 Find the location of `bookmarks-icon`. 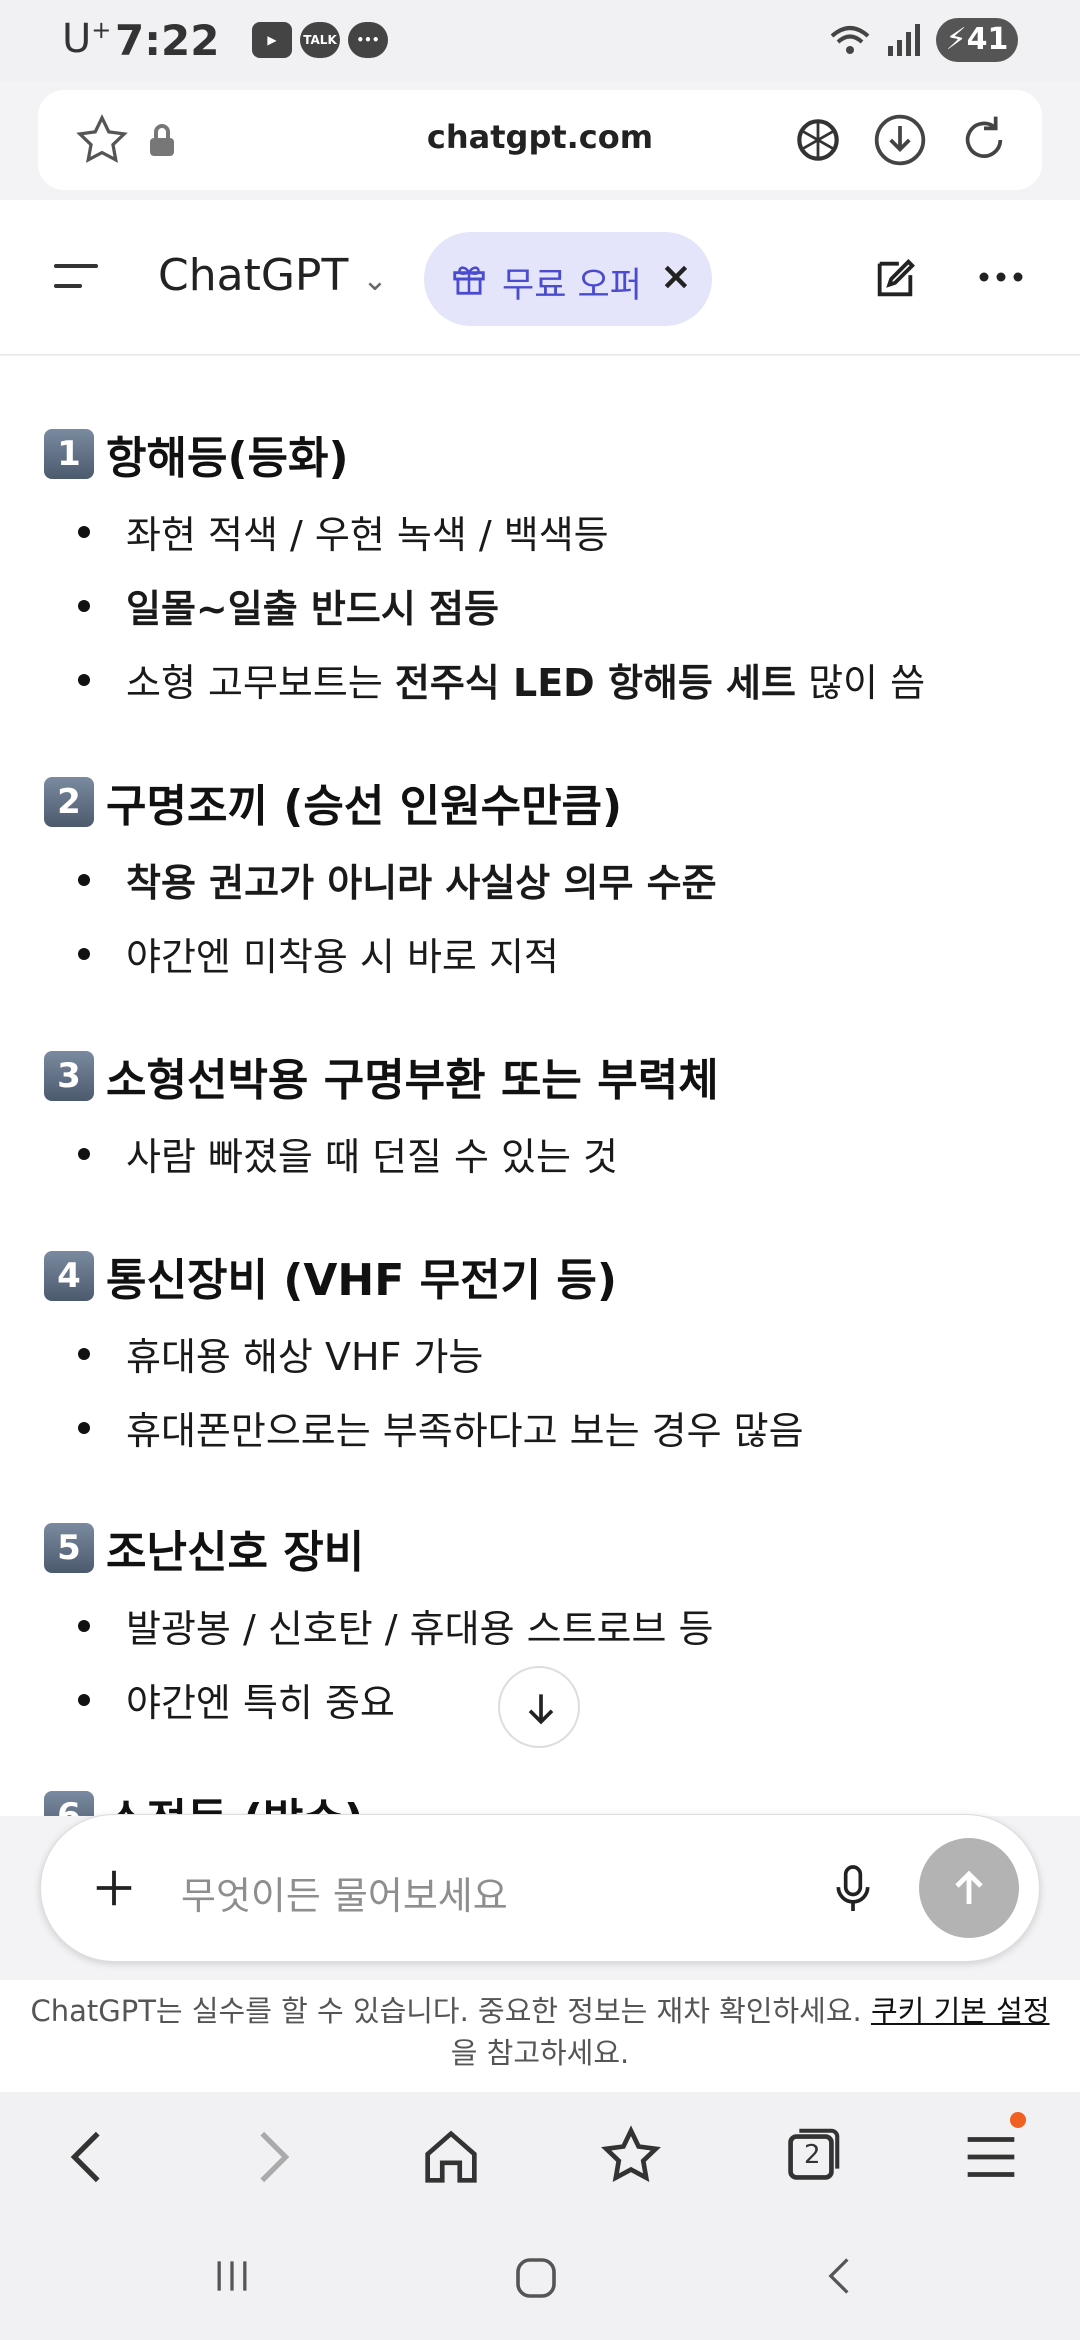

bookmarks-icon is located at coordinates (631, 2157).